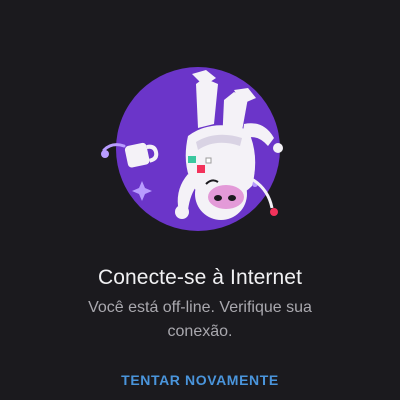  What do you see at coordinates (200, 380) in the screenshot?
I see `retry-button: TENTAR NOVAMENTE` at bounding box center [200, 380].